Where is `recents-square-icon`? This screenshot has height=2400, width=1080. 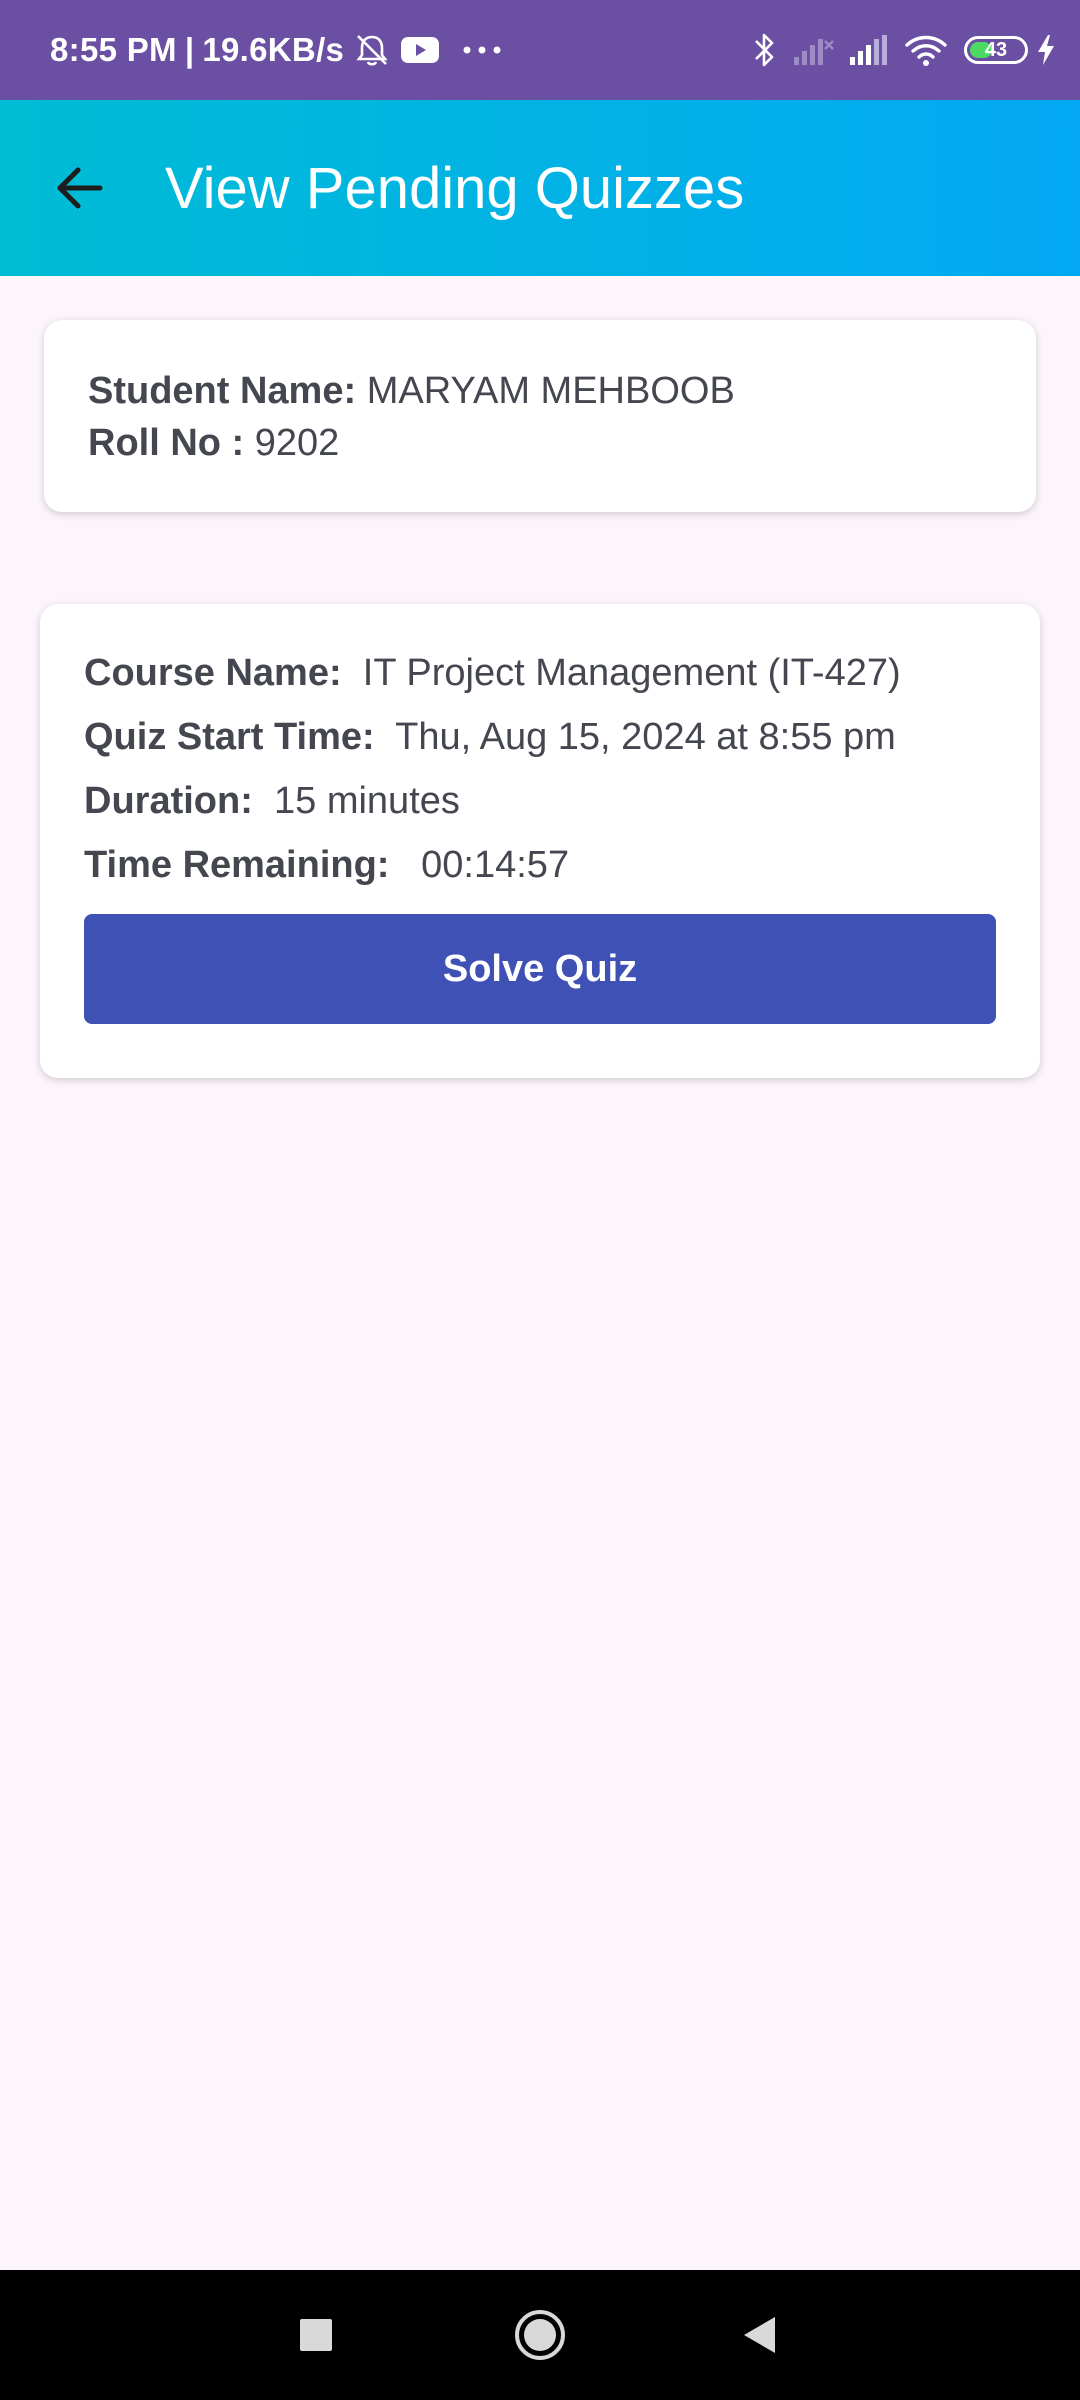
recents-square-icon is located at coordinates (316, 2335).